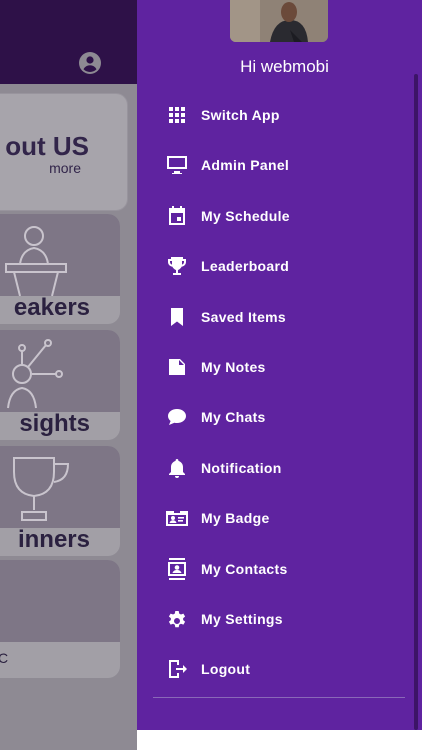 The image size is (422, 750). Describe the element at coordinates (54, 423) in the screenshot. I see `insights-label: sights` at that location.